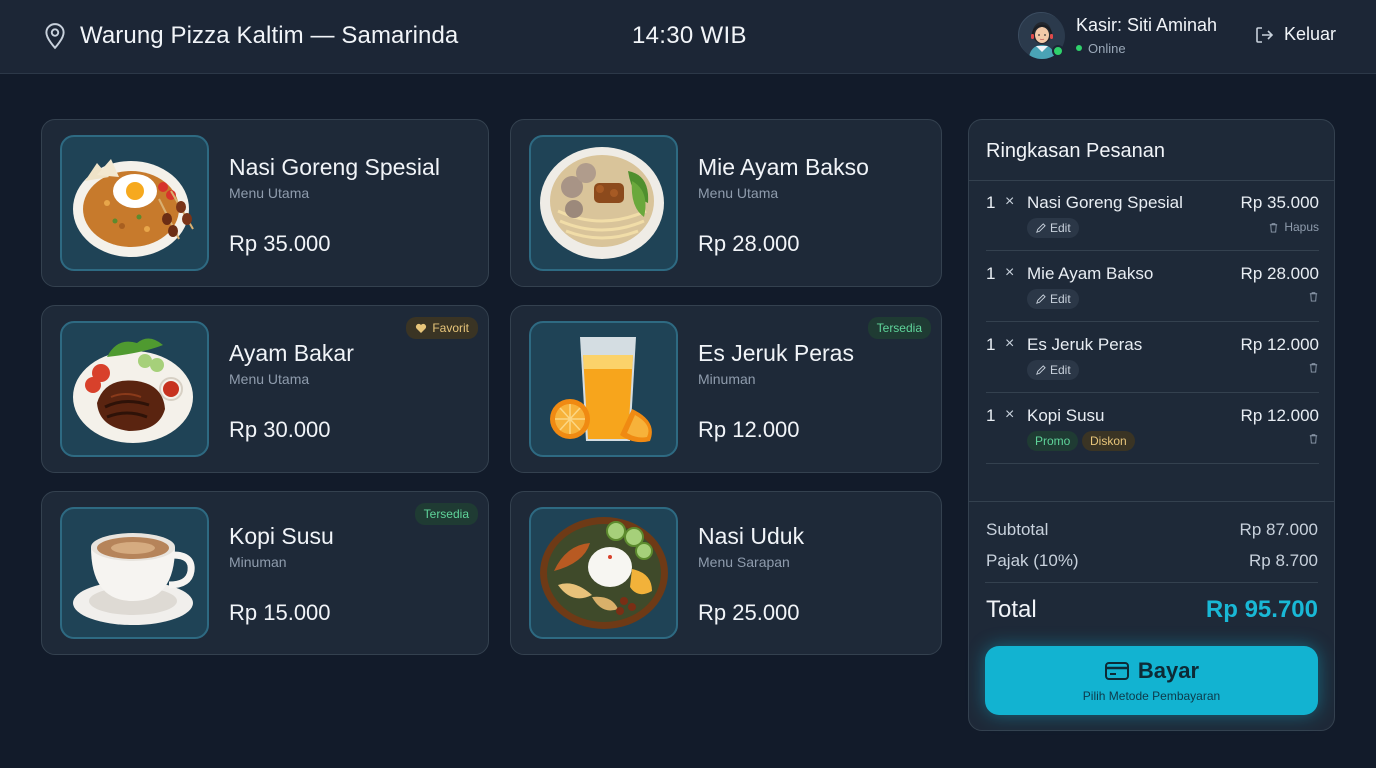 This screenshot has height=768, width=1376. Describe the element at coordinates (265, 389) in the screenshot. I see `menu-card-ayam-bakar: Favorit Ayam Bakar Menu Utama Rp 30.000` at that location.